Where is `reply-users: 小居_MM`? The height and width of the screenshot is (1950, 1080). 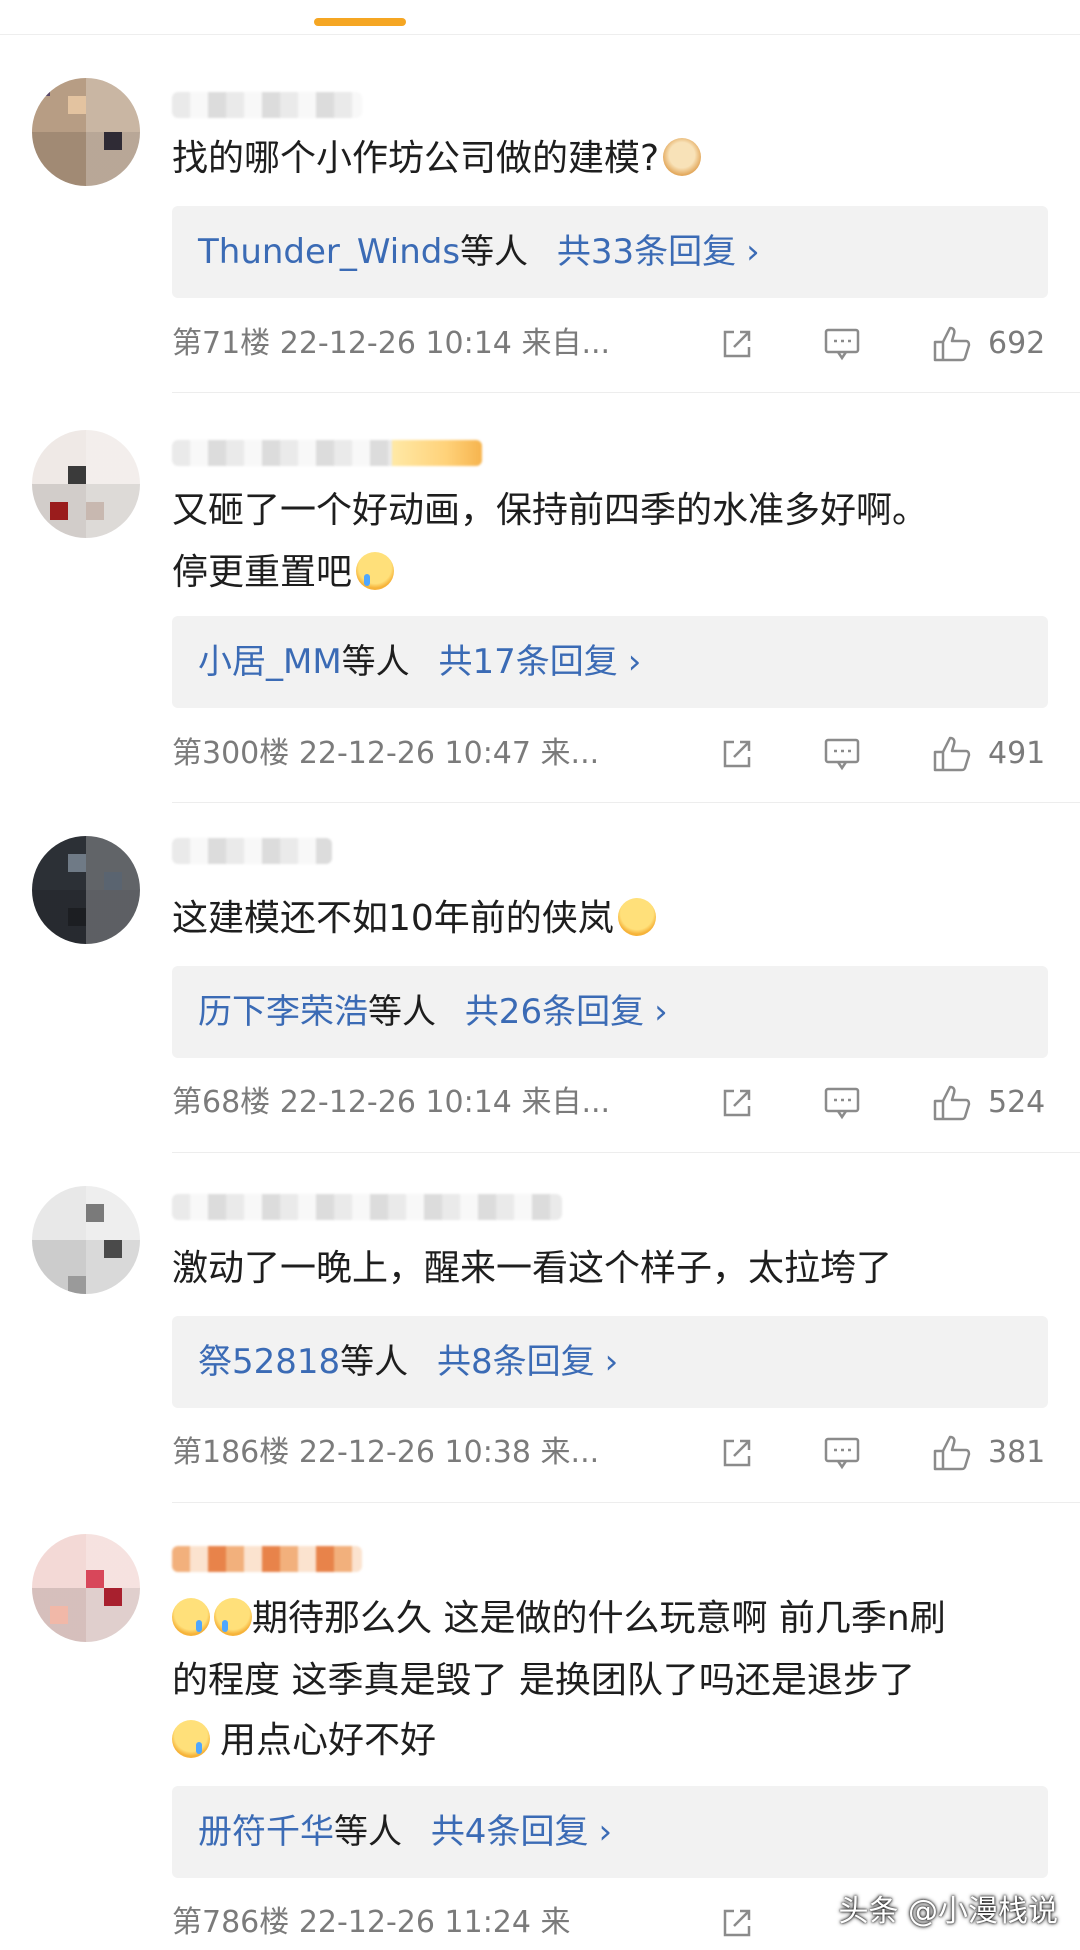 reply-users: 小居_MM is located at coordinates (270, 662).